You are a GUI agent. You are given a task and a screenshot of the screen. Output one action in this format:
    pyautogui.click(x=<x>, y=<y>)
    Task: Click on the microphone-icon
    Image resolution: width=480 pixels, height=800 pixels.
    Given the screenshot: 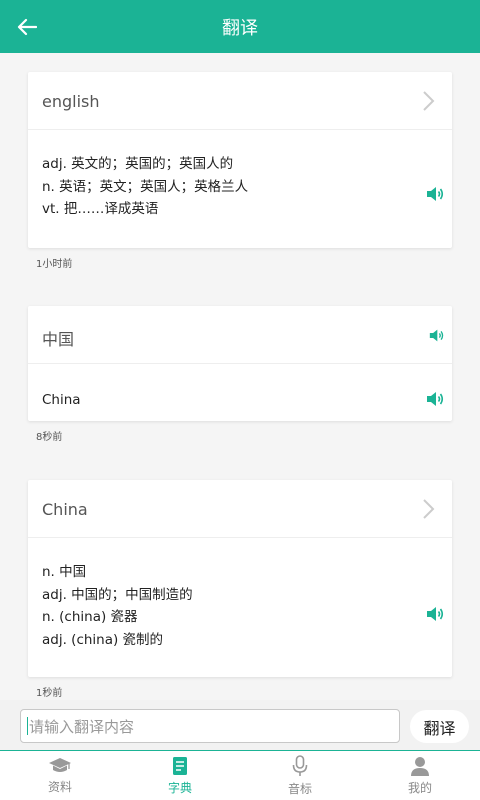 What is the action you would take?
    pyautogui.click(x=300, y=765)
    